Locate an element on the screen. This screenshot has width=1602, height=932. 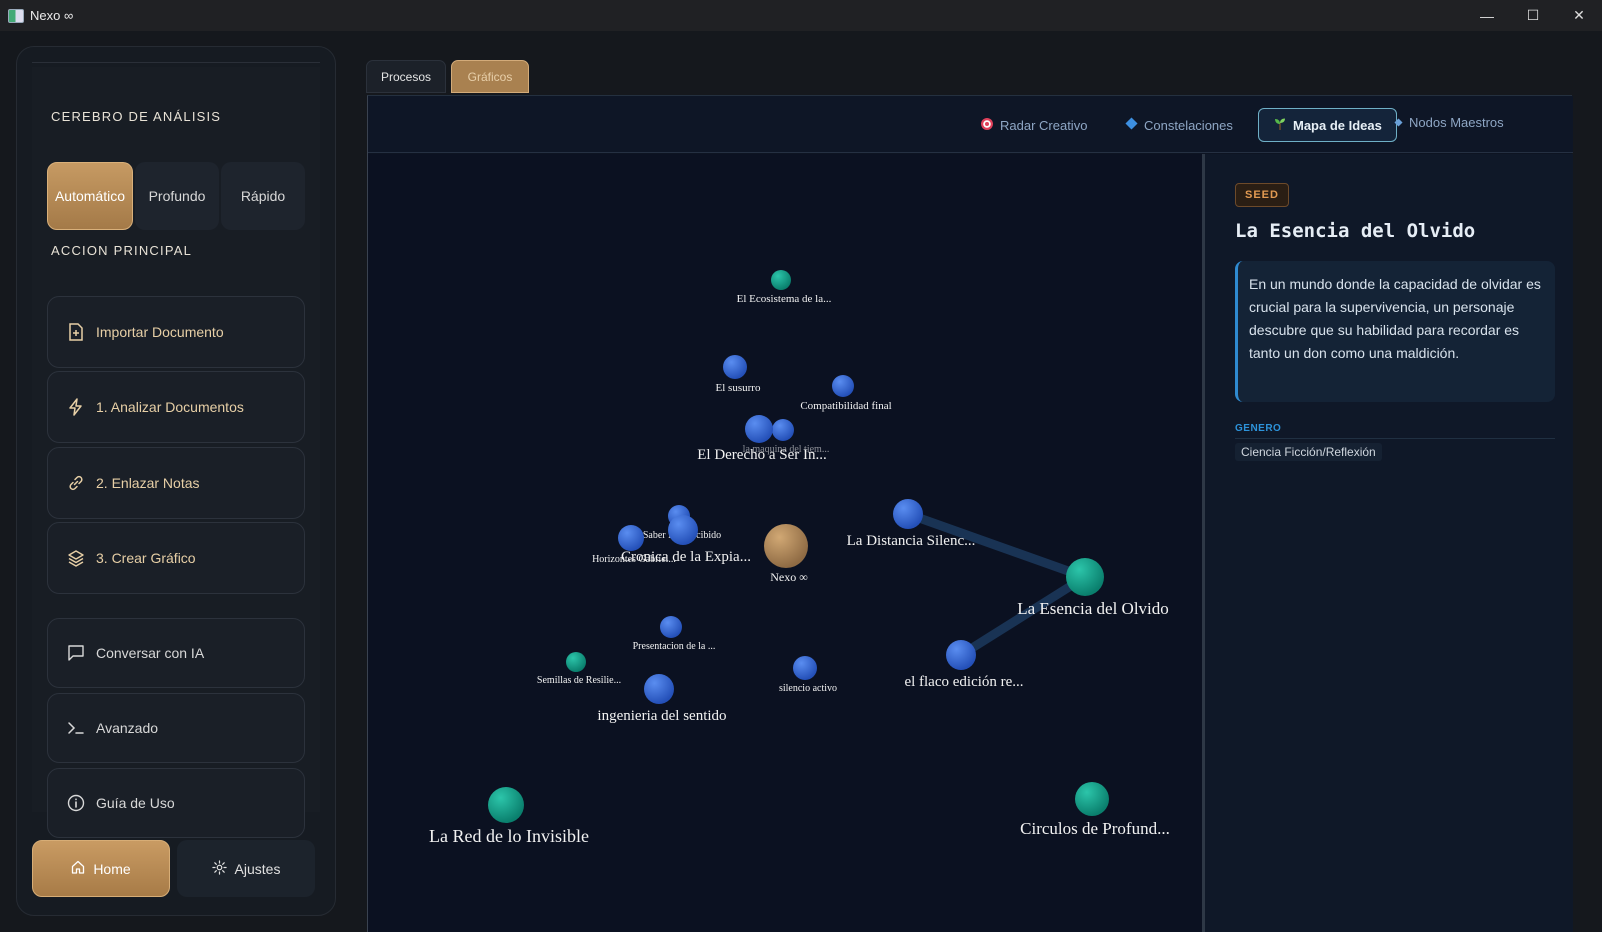
mode-automatico-button: Automático is located at coordinates (90, 196).